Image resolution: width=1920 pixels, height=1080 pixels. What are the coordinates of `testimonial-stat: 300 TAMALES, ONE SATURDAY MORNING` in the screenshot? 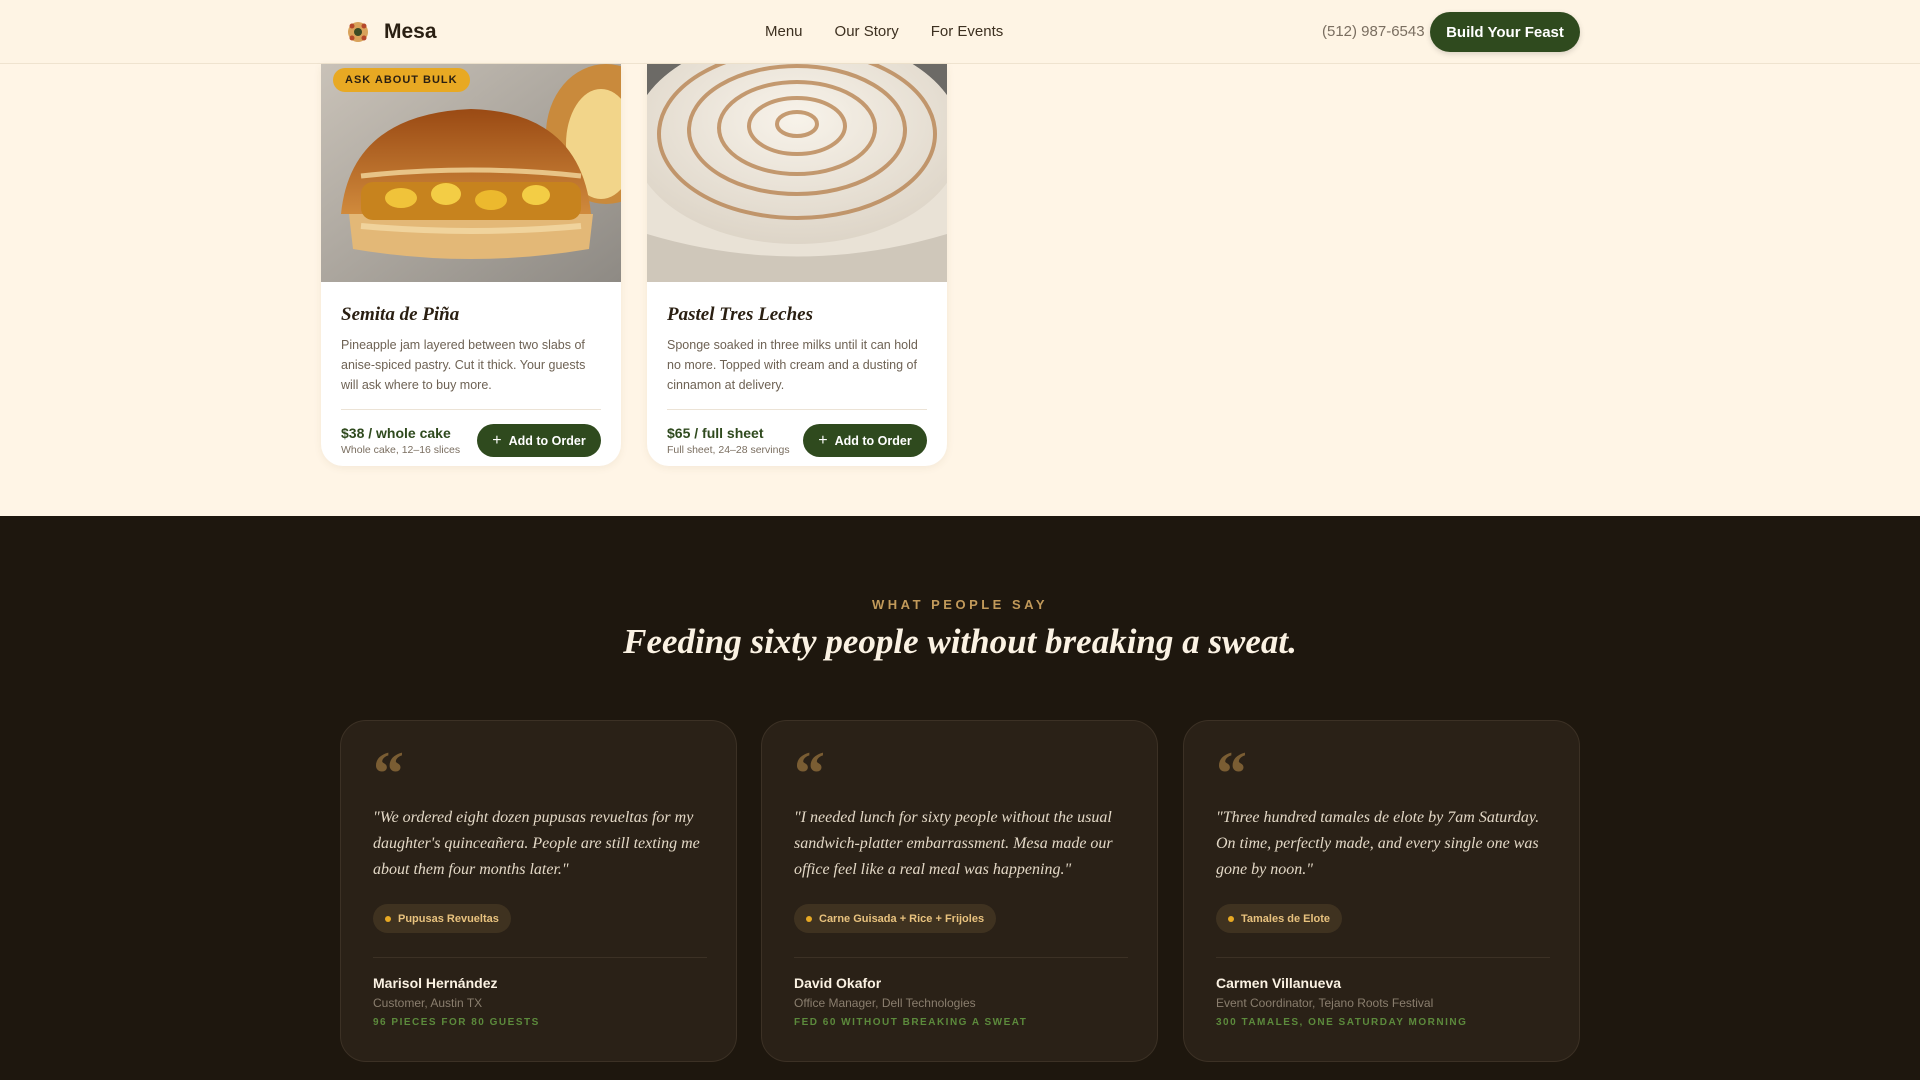 It's located at (1342, 1022).